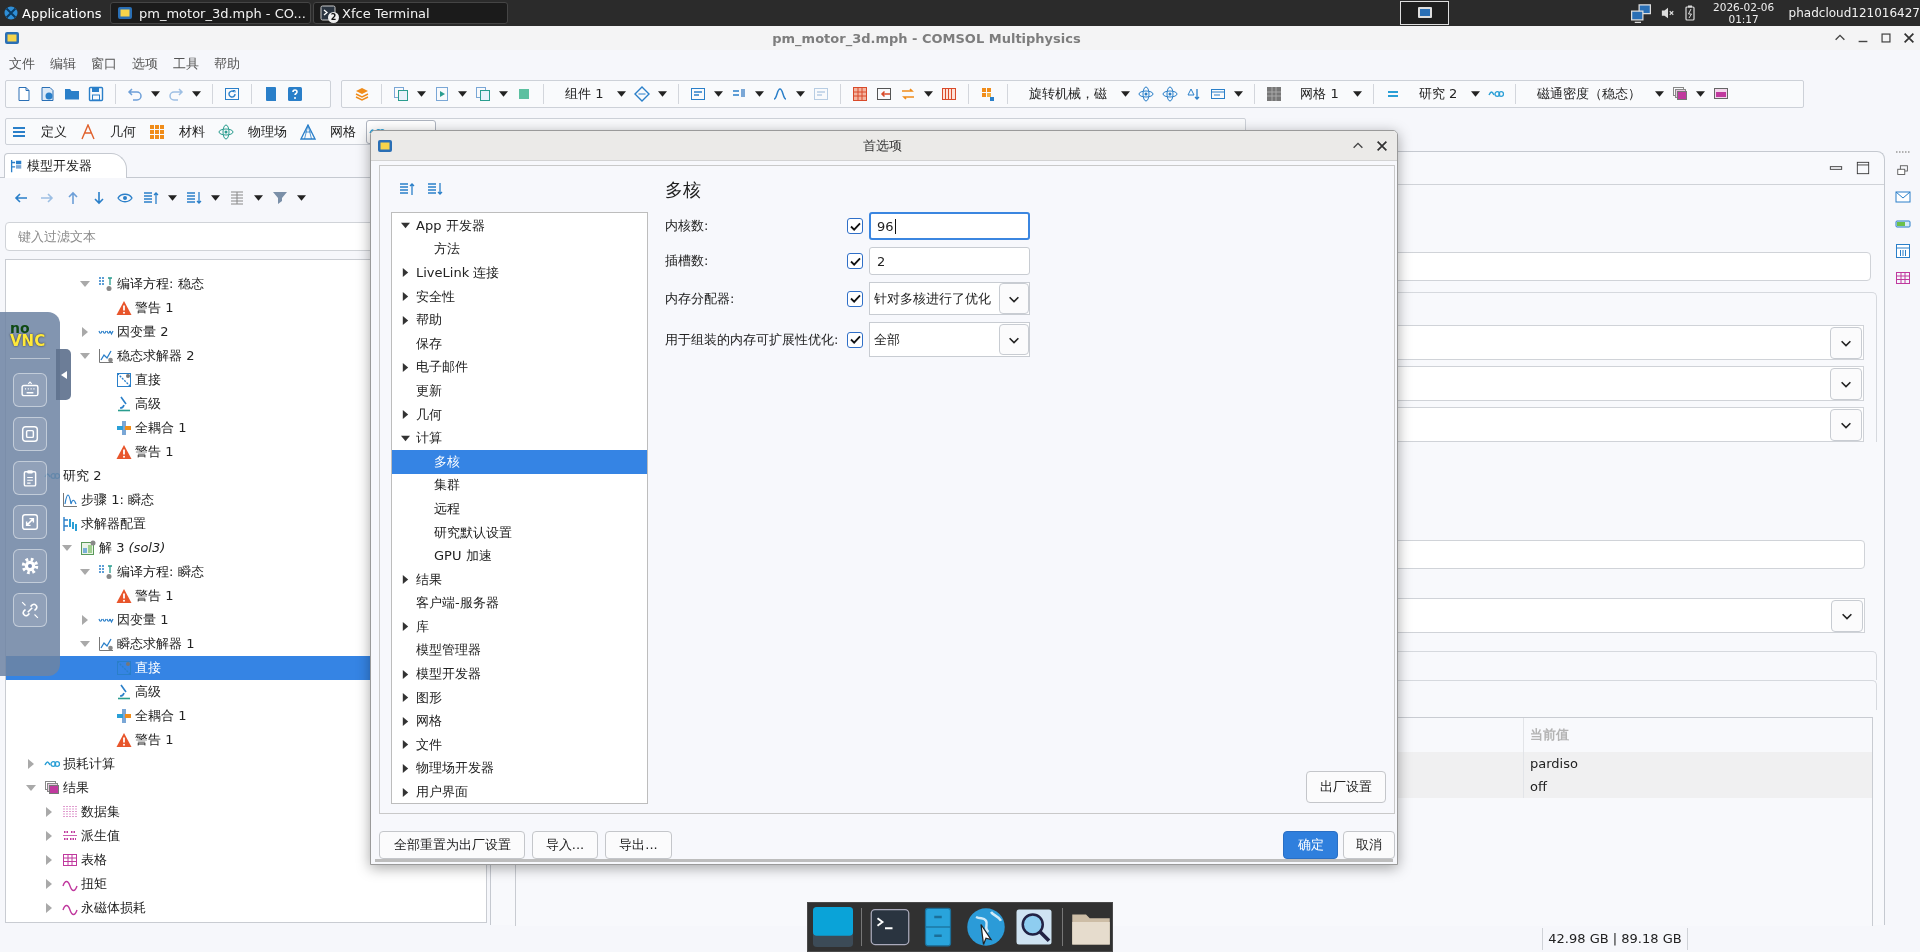 The height and width of the screenshot is (952, 1920). Describe the element at coordinates (1034, 927) in the screenshot. I see `magnifier-icon` at that location.